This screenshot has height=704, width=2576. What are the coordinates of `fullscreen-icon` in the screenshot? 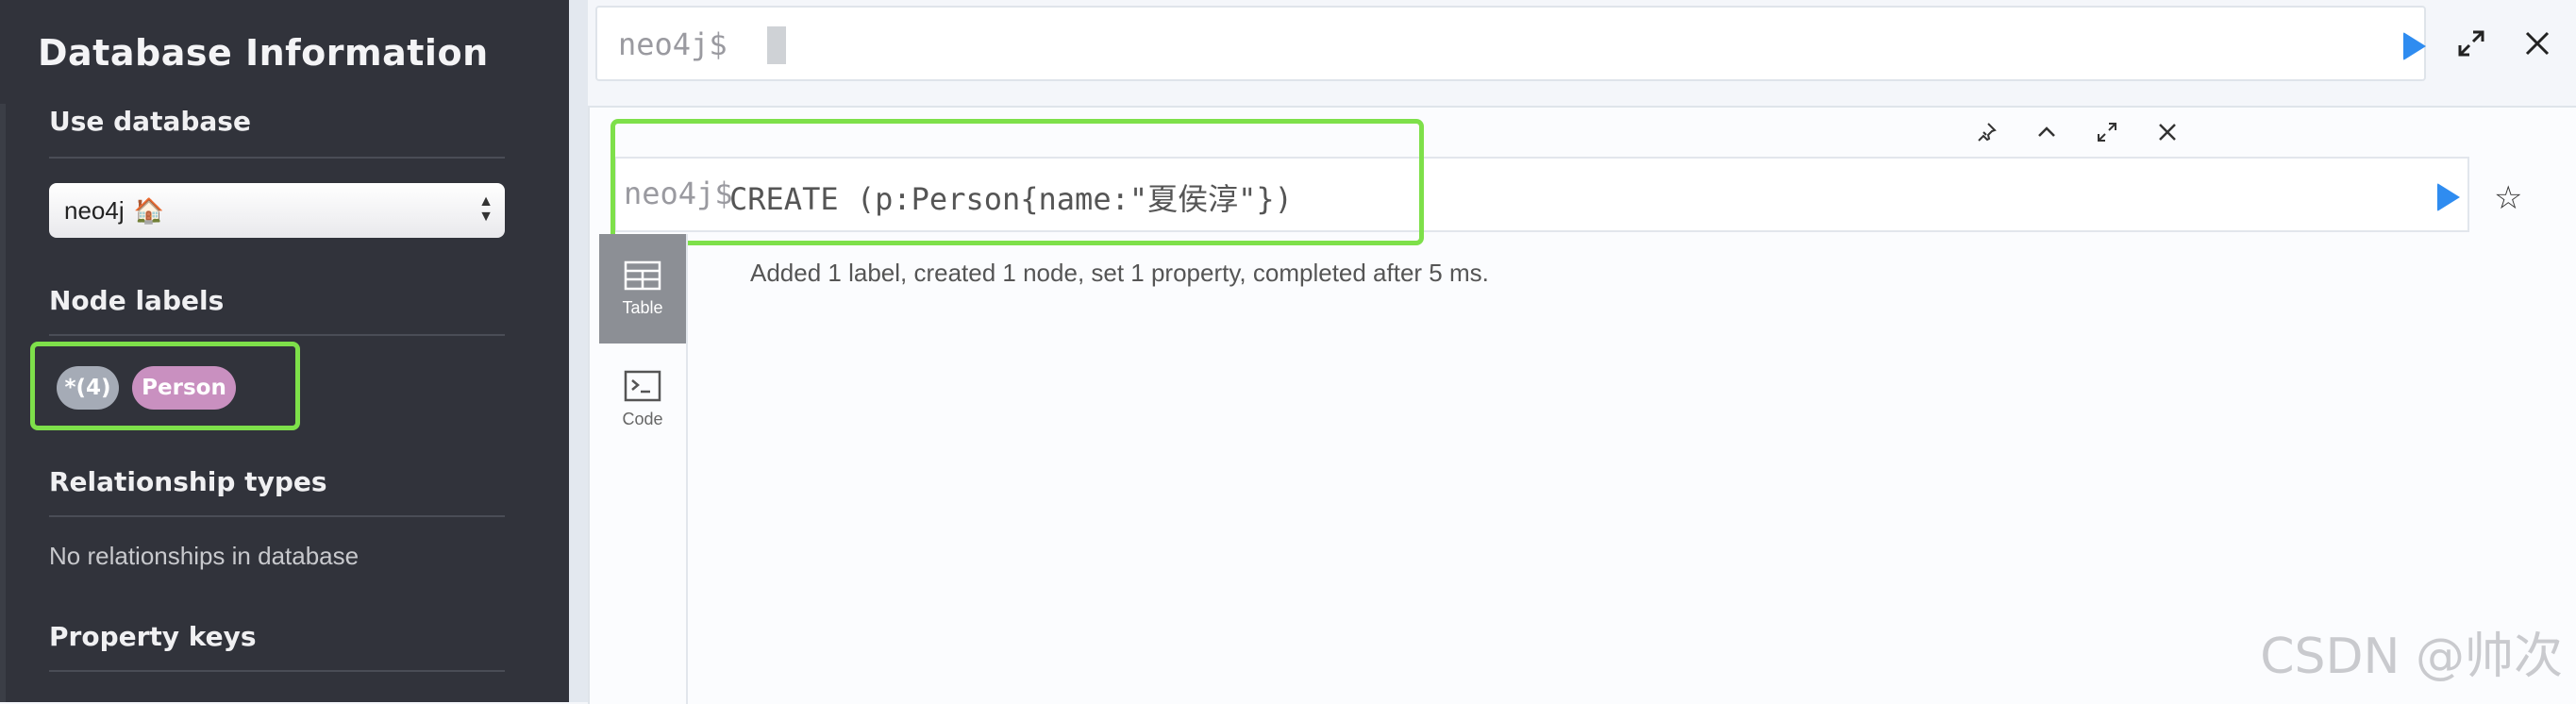 It's located at (2107, 135).